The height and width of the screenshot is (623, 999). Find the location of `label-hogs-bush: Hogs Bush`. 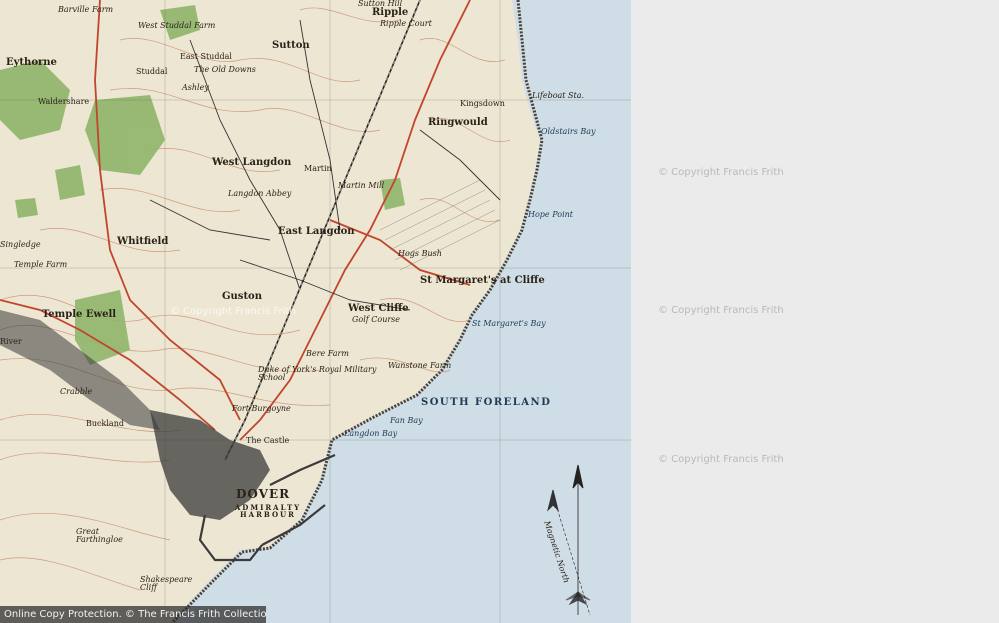

label-hogs-bush: Hogs Bush is located at coordinates (420, 253).